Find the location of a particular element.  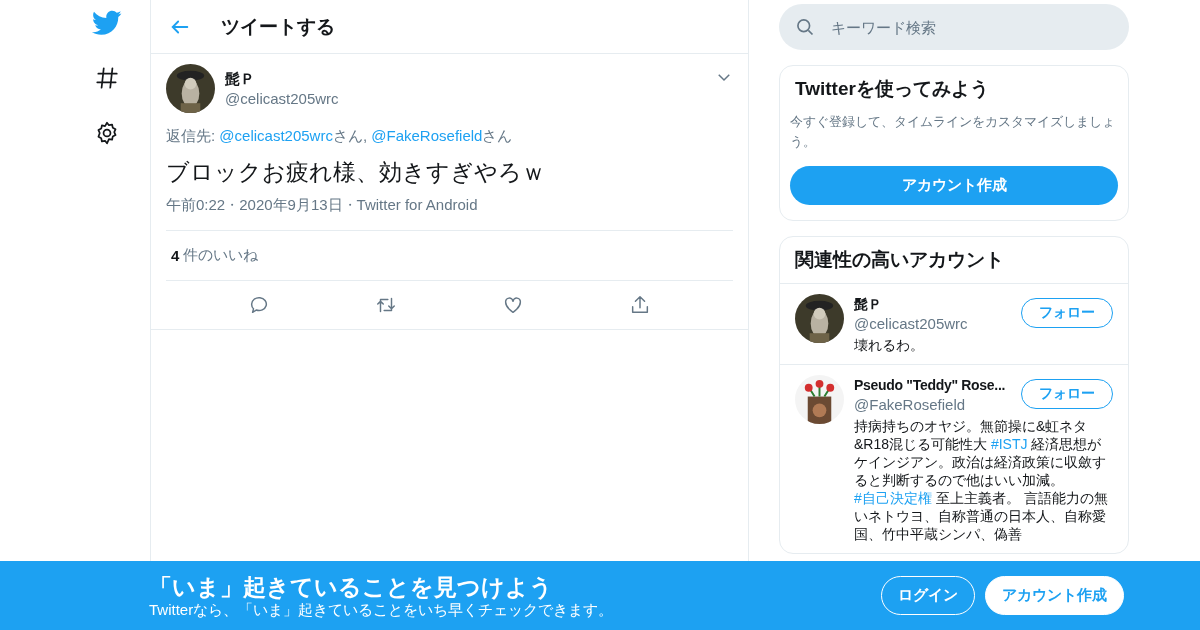

tweet-meta: Twitter for Android is located at coordinates (417, 205).